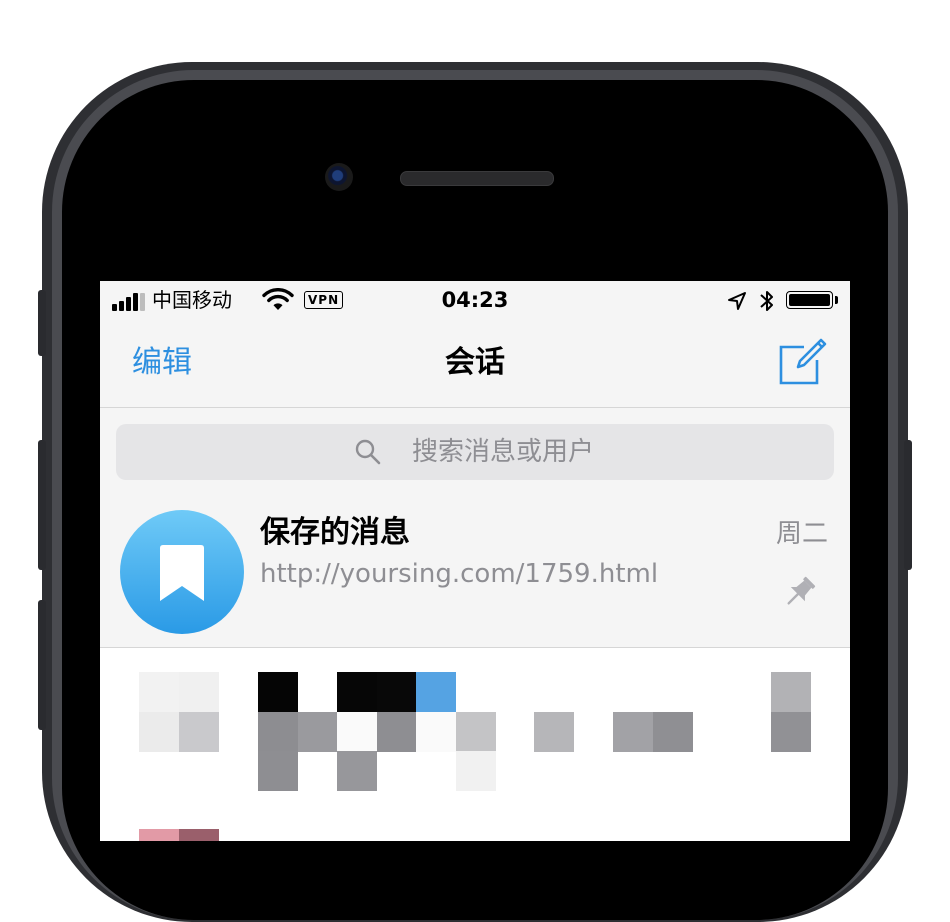 Image resolution: width=950 pixels, height=922 pixels. Describe the element at coordinates (368, 452) in the screenshot. I see `search-icon` at that location.